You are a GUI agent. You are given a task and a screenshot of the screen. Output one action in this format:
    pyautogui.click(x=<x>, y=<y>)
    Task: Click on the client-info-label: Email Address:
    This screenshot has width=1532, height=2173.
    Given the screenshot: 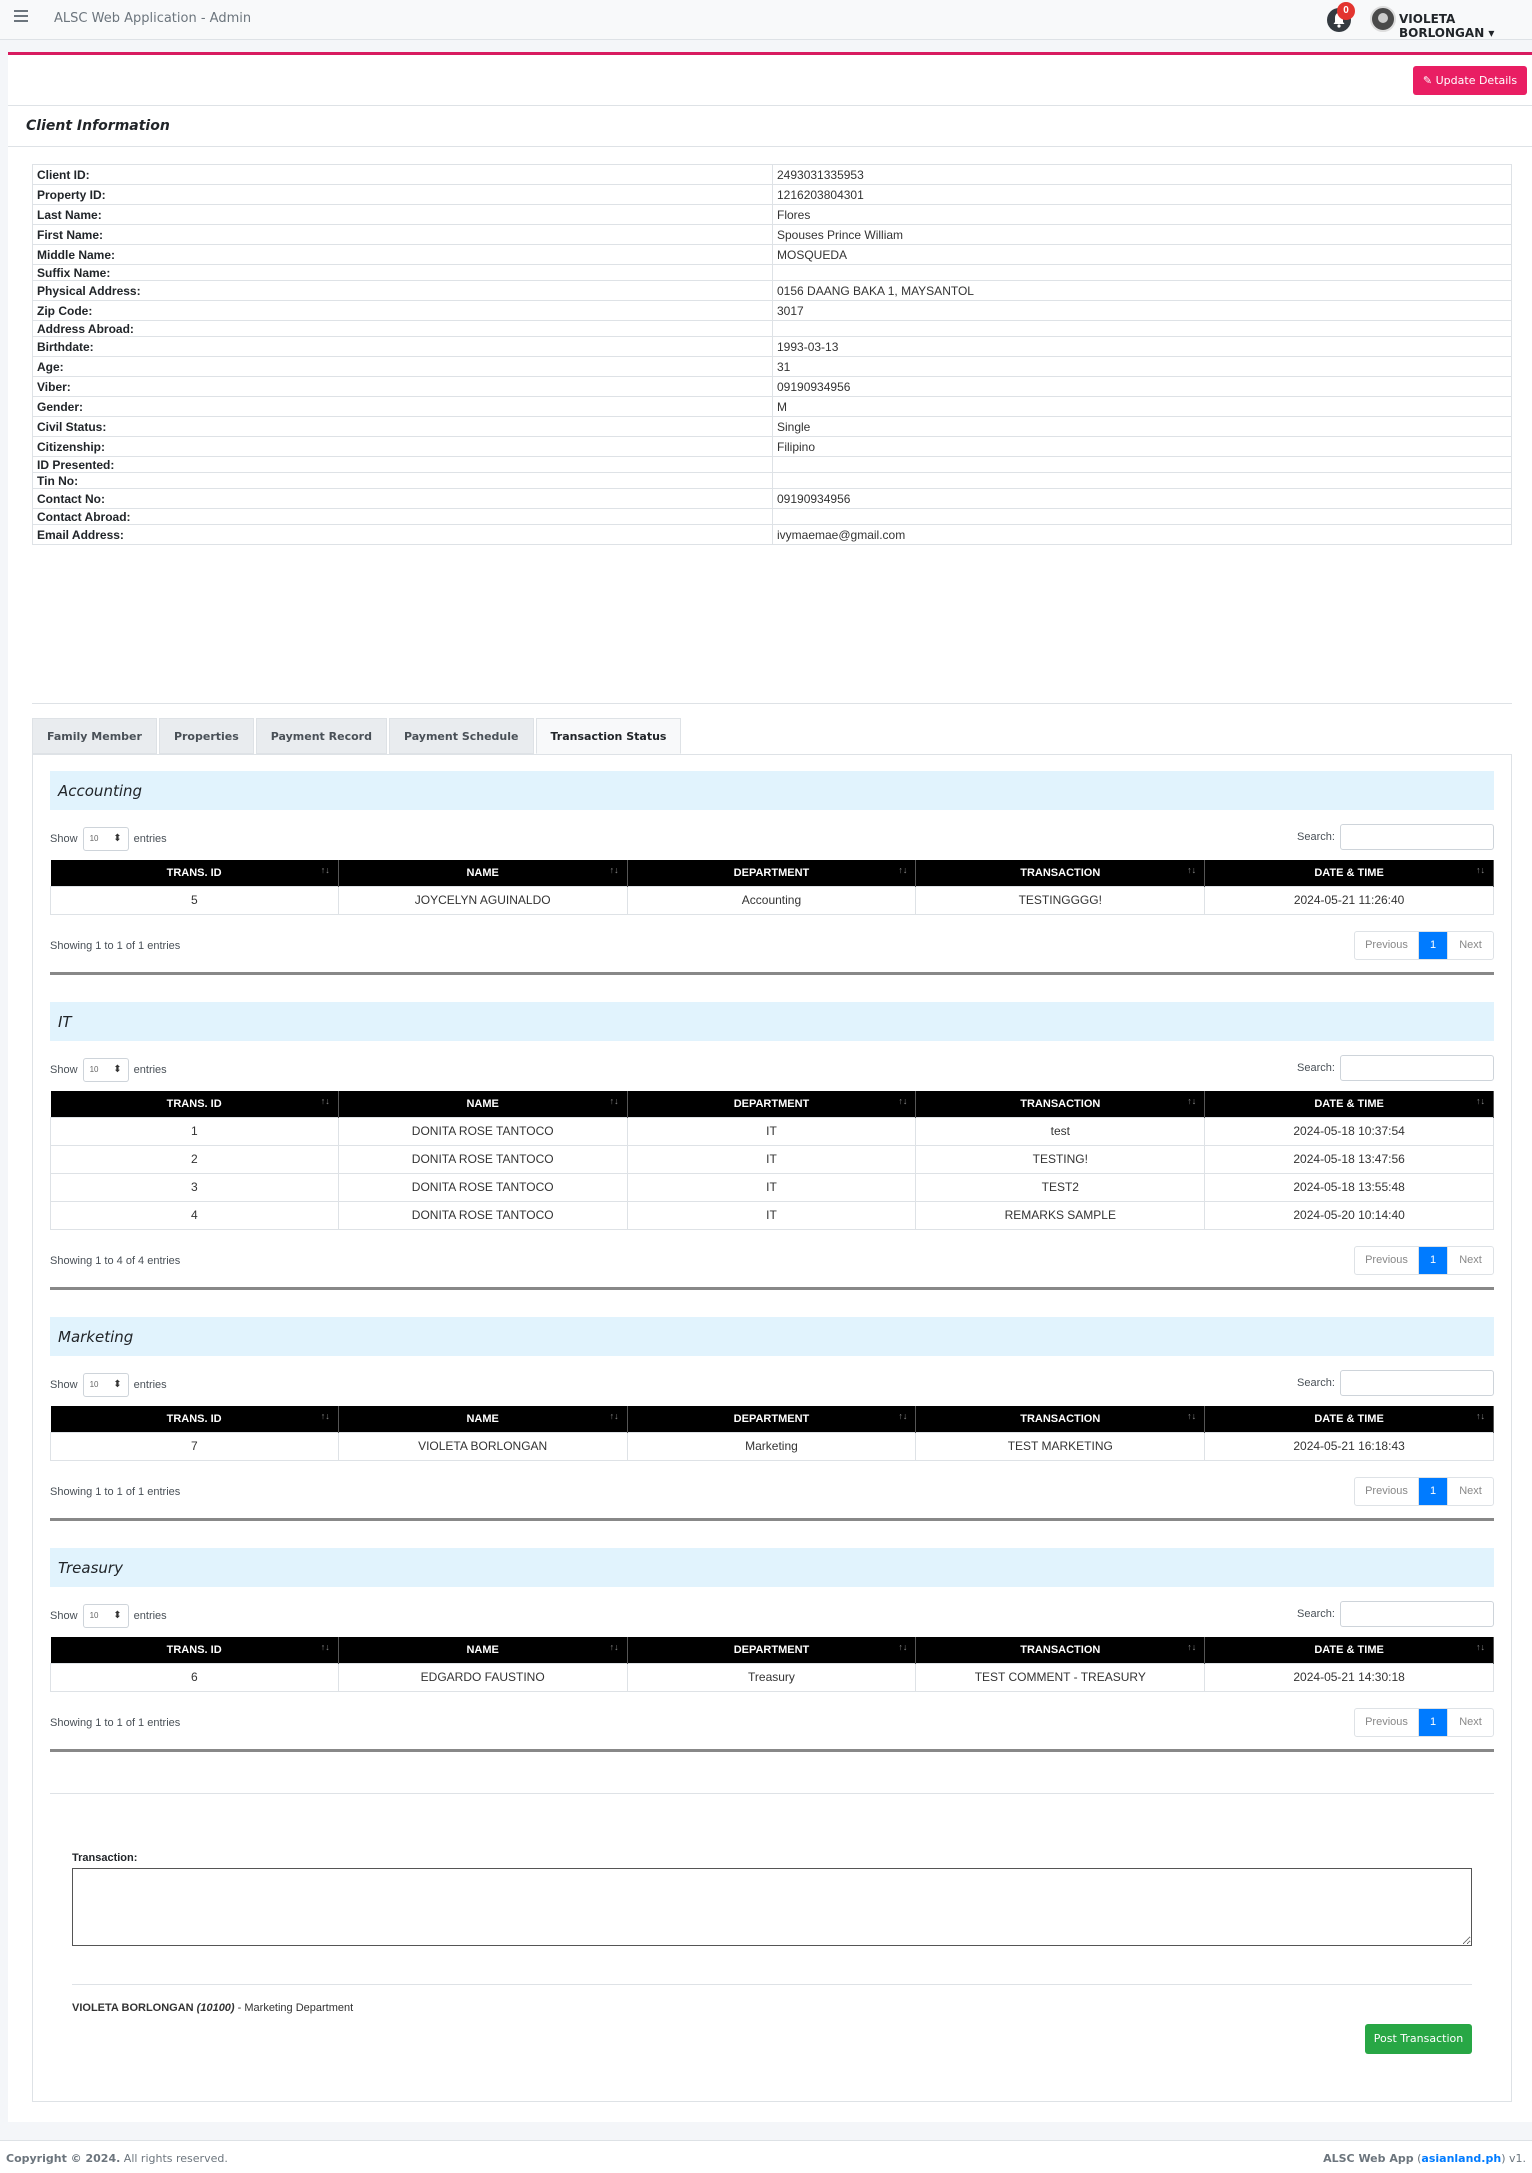 What is the action you would take?
    pyautogui.click(x=402, y=534)
    